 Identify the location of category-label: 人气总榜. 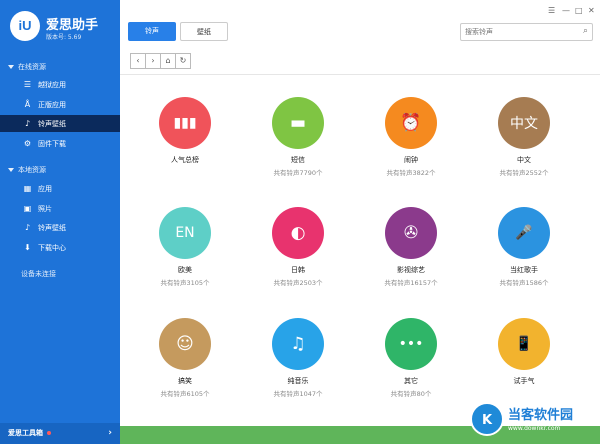
(185, 160).